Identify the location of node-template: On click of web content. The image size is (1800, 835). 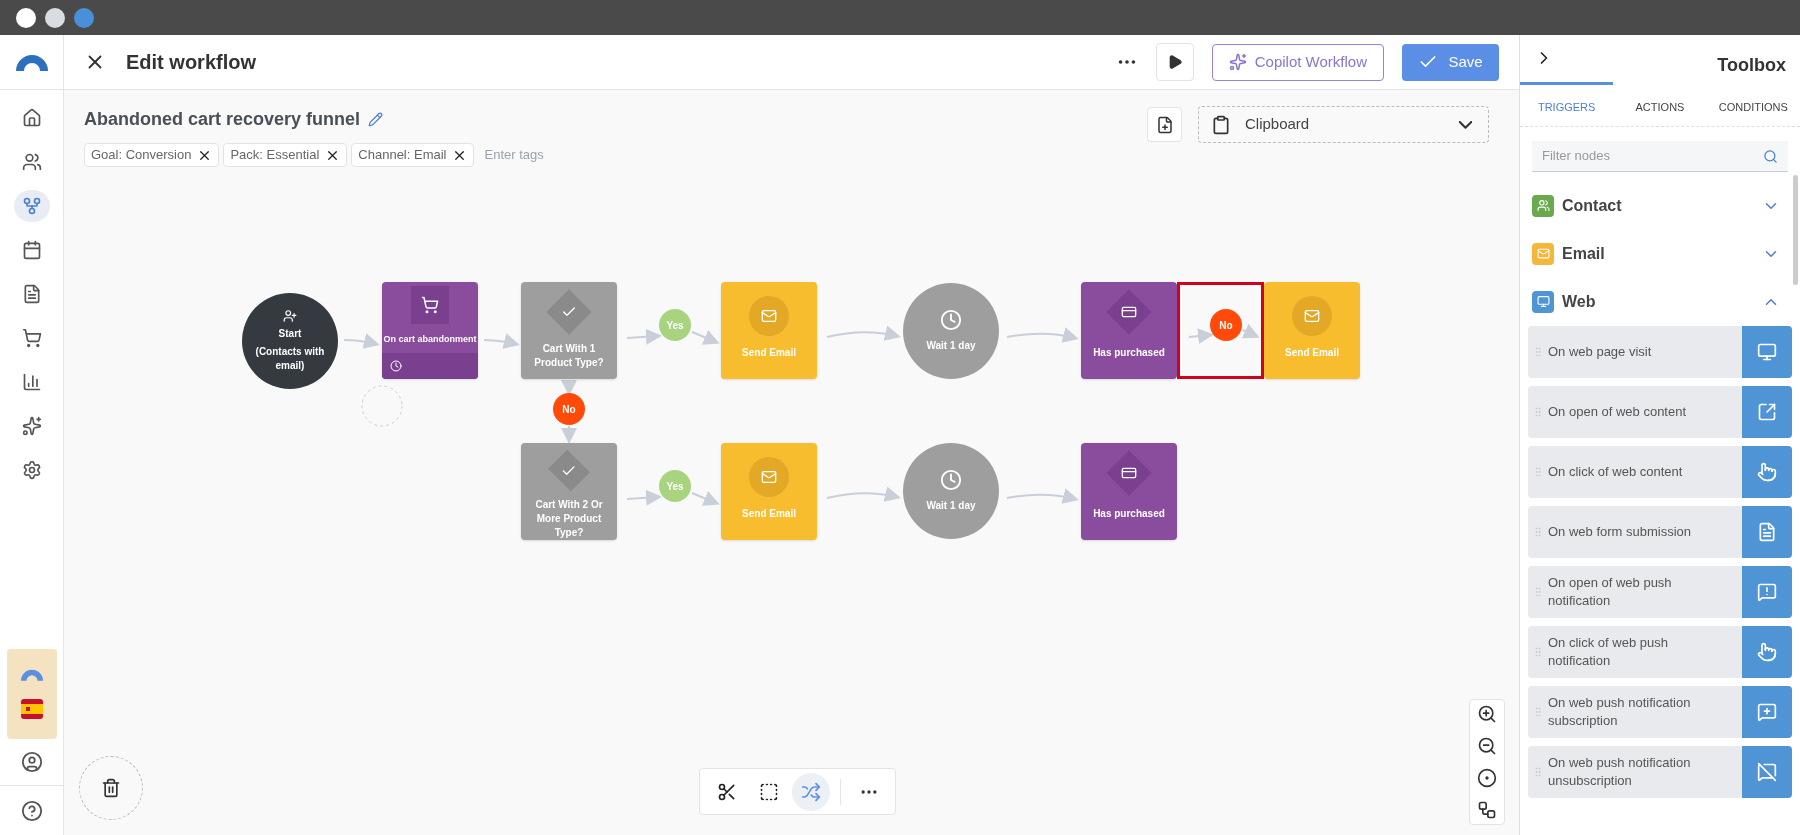
(1660, 471).